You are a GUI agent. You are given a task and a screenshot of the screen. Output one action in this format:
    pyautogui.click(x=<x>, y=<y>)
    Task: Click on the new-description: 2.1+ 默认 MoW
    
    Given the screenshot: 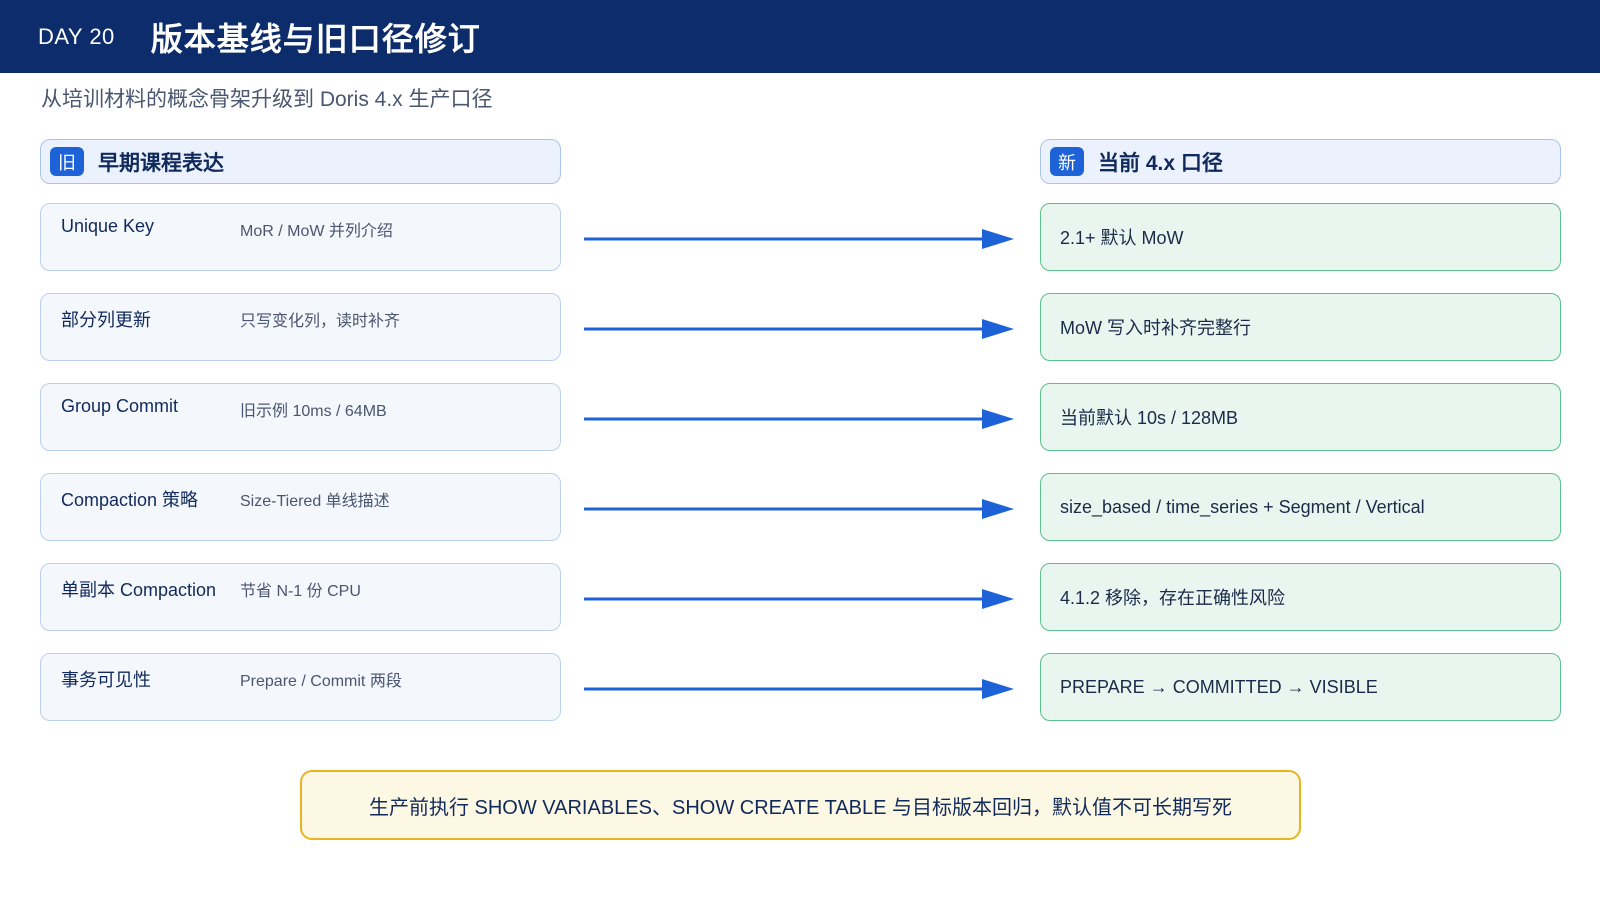 What is the action you would take?
    pyautogui.click(x=1122, y=238)
    